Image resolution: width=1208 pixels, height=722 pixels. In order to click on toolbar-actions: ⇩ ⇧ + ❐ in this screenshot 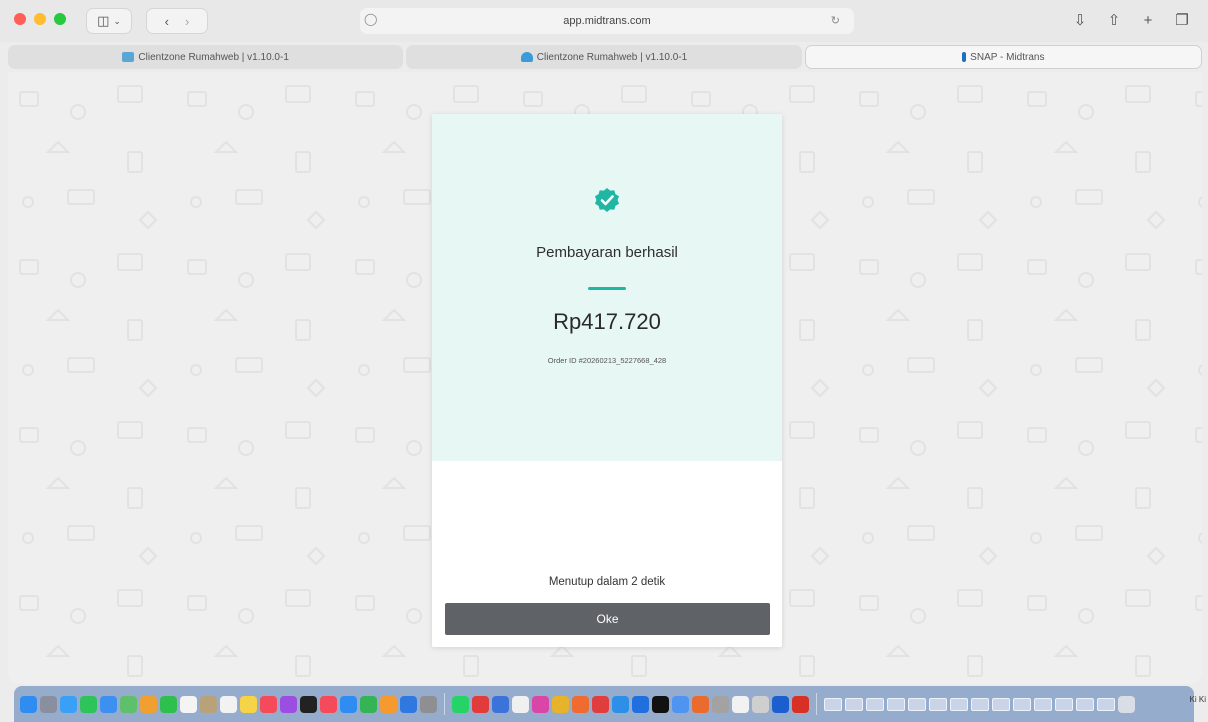, I will do `click(1131, 20)`.